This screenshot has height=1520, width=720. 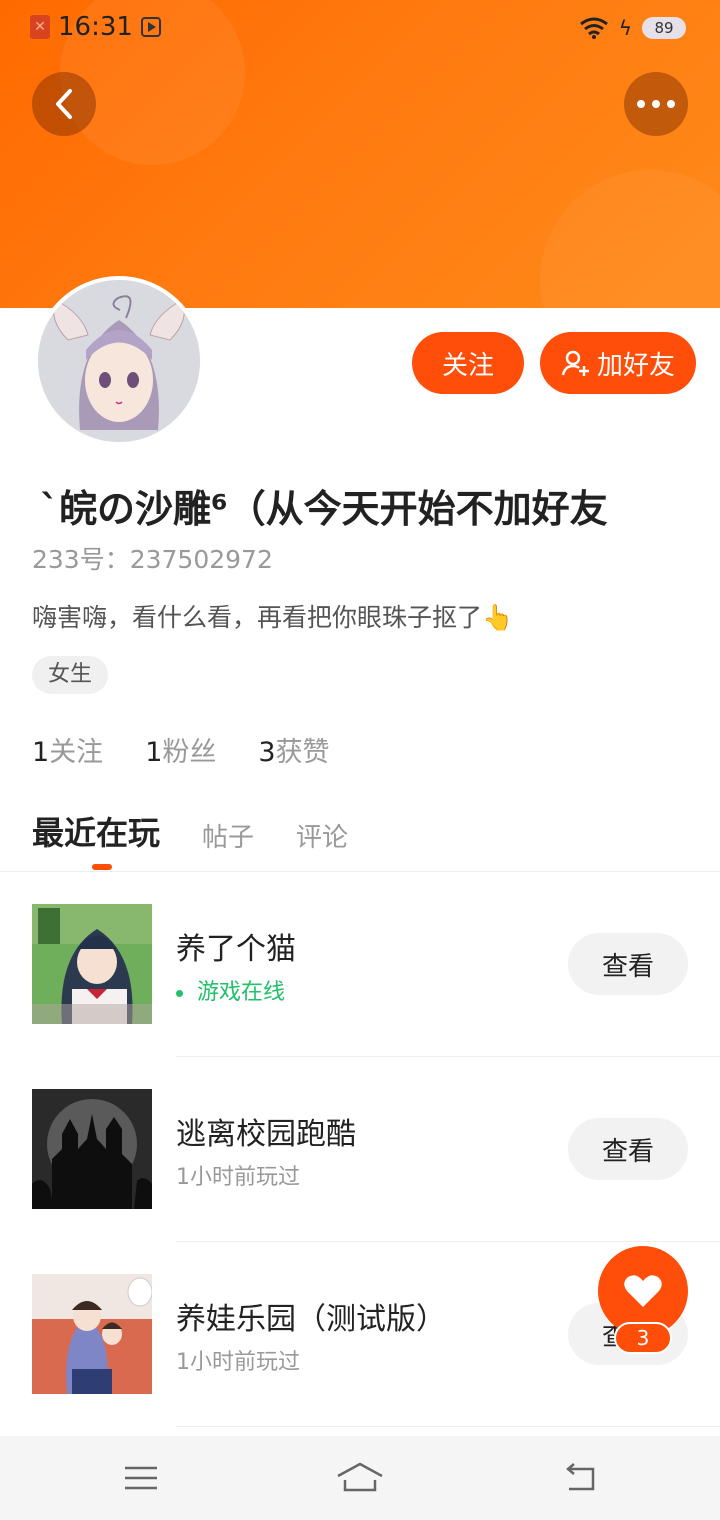 I want to click on stat-following: 1关注, so click(x=67, y=749).